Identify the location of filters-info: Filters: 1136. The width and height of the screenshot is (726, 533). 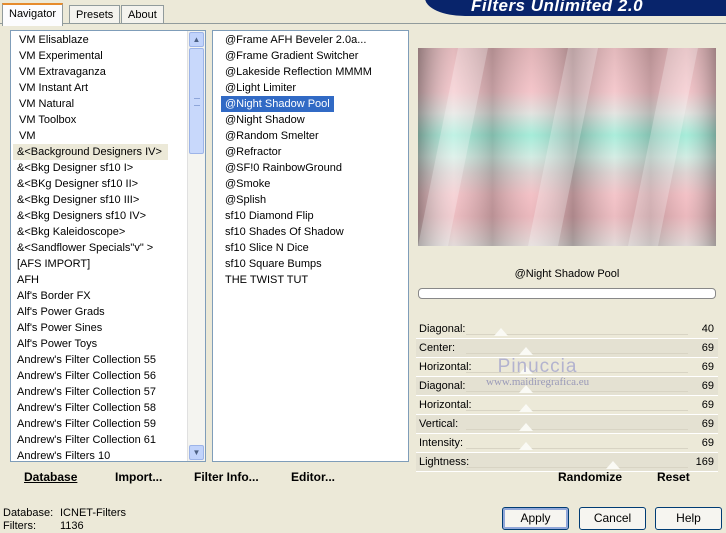
(43, 526).